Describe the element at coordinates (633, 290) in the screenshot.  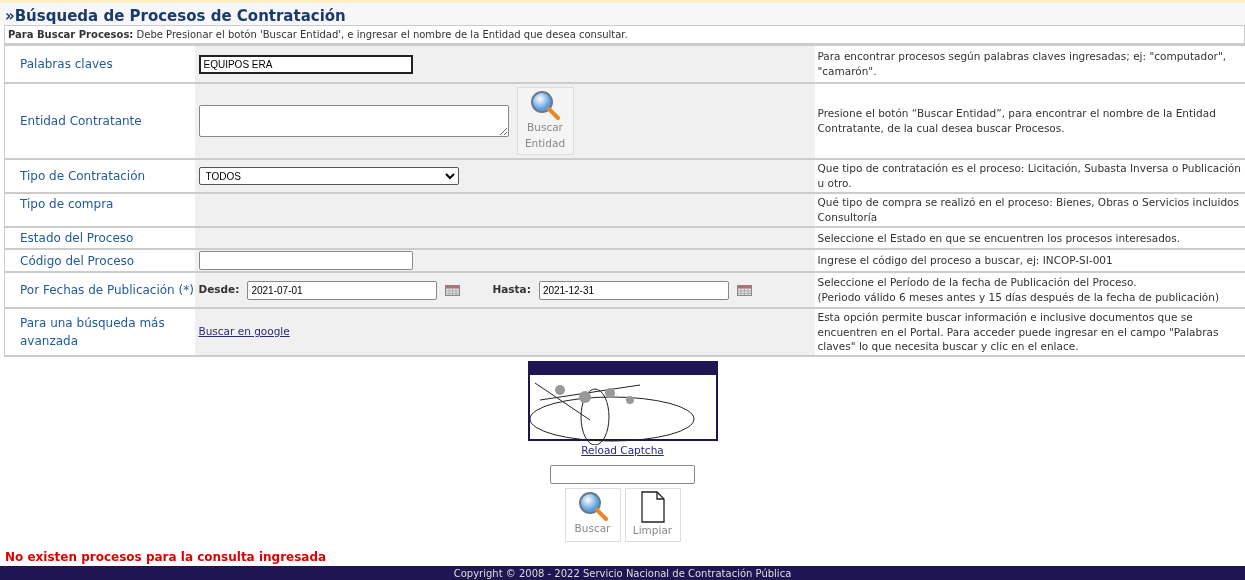
I see `date-field: 2021-12-31` at that location.